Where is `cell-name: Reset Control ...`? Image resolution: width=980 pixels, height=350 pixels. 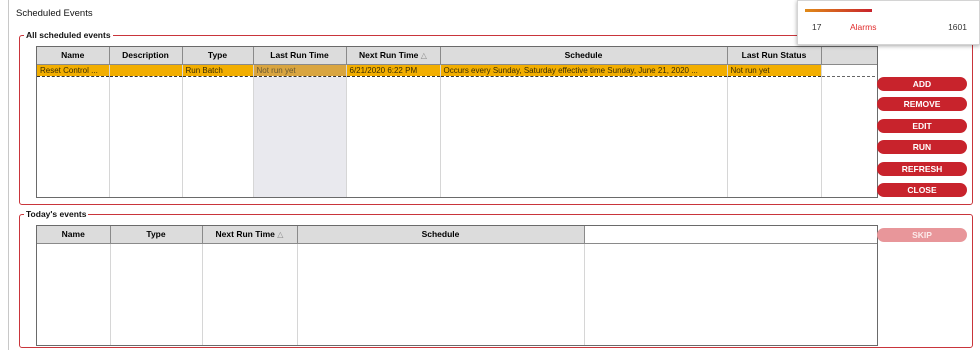
cell-name: Reset Control ... is located at coordinates (73, 70).